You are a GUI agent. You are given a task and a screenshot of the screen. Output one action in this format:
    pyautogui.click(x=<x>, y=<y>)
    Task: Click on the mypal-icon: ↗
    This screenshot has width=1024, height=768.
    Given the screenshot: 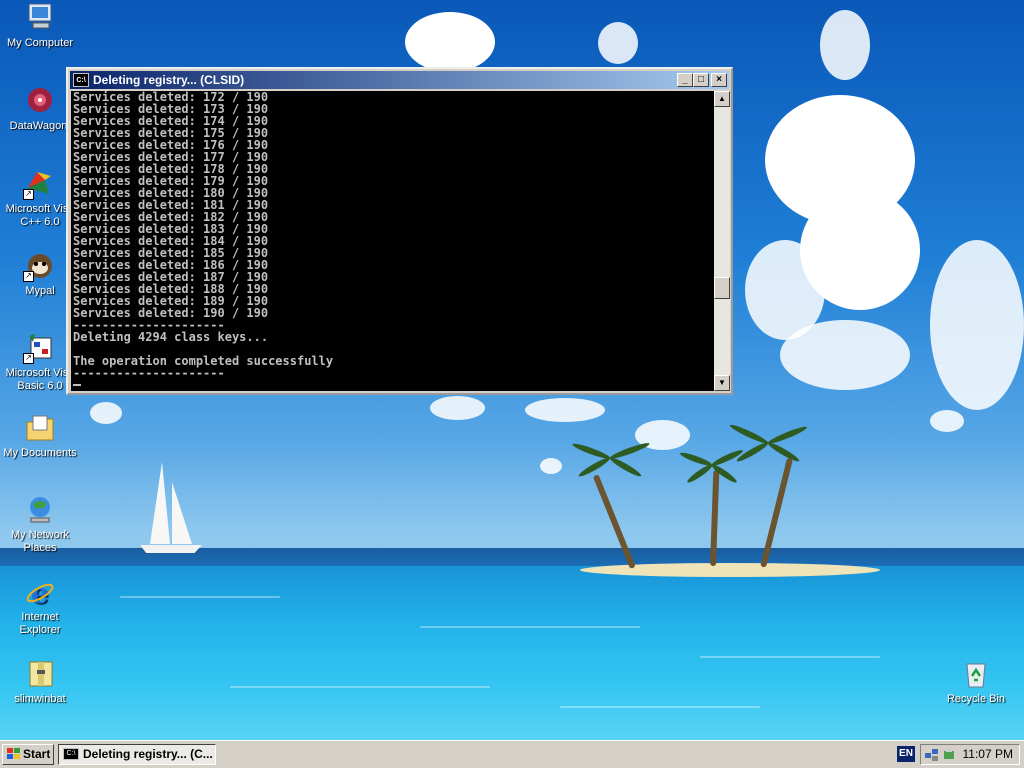 What is the action you would take?
    pyautogui.click(x=40, y=266)
    